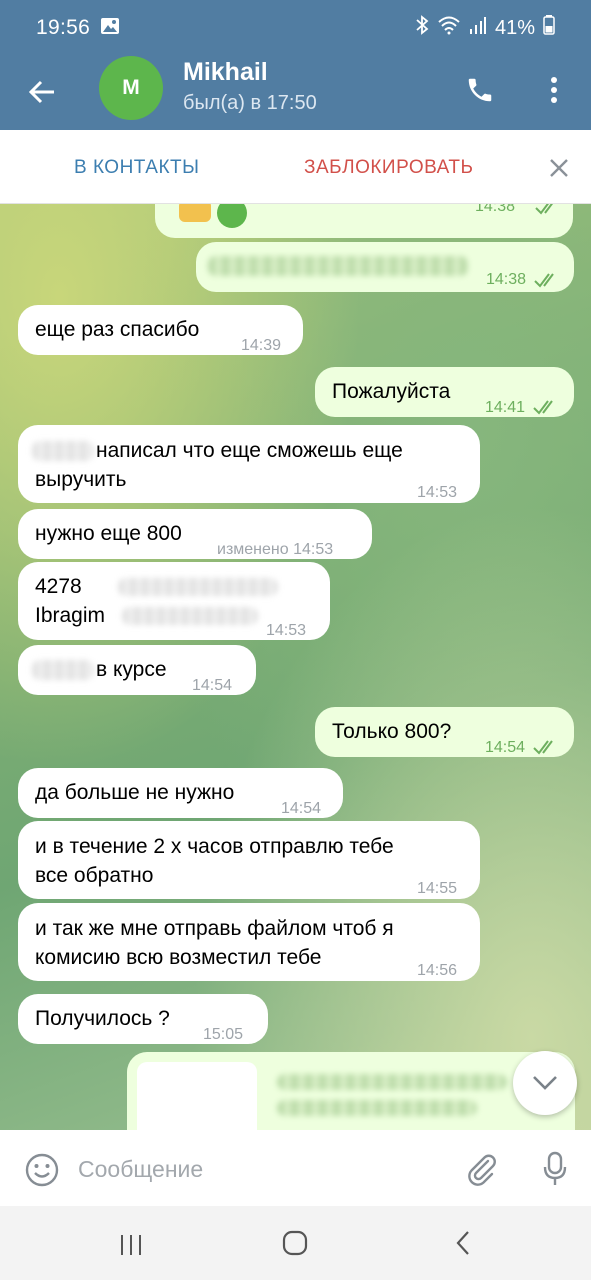 This screenshot has width=591, height=1280. Describe the element at coordinates (108, 533) in the screenshot. I see `message-text: нужно еще 800` at that location.